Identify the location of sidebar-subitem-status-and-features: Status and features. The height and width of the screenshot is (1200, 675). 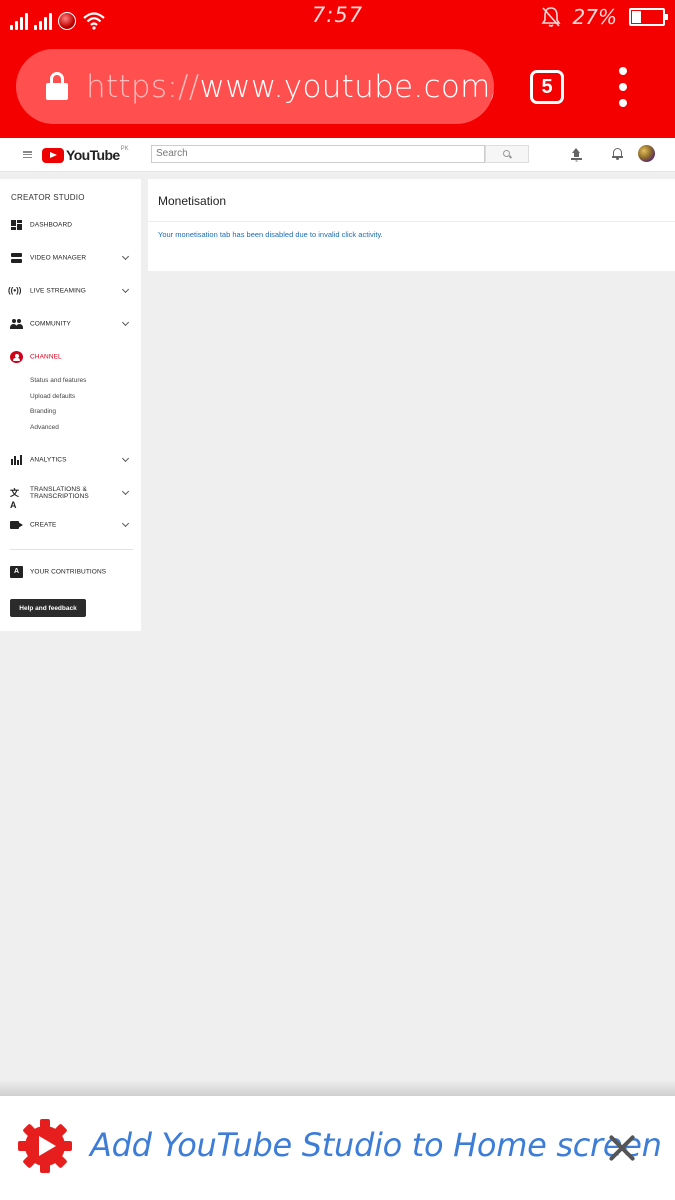
(58, 380).